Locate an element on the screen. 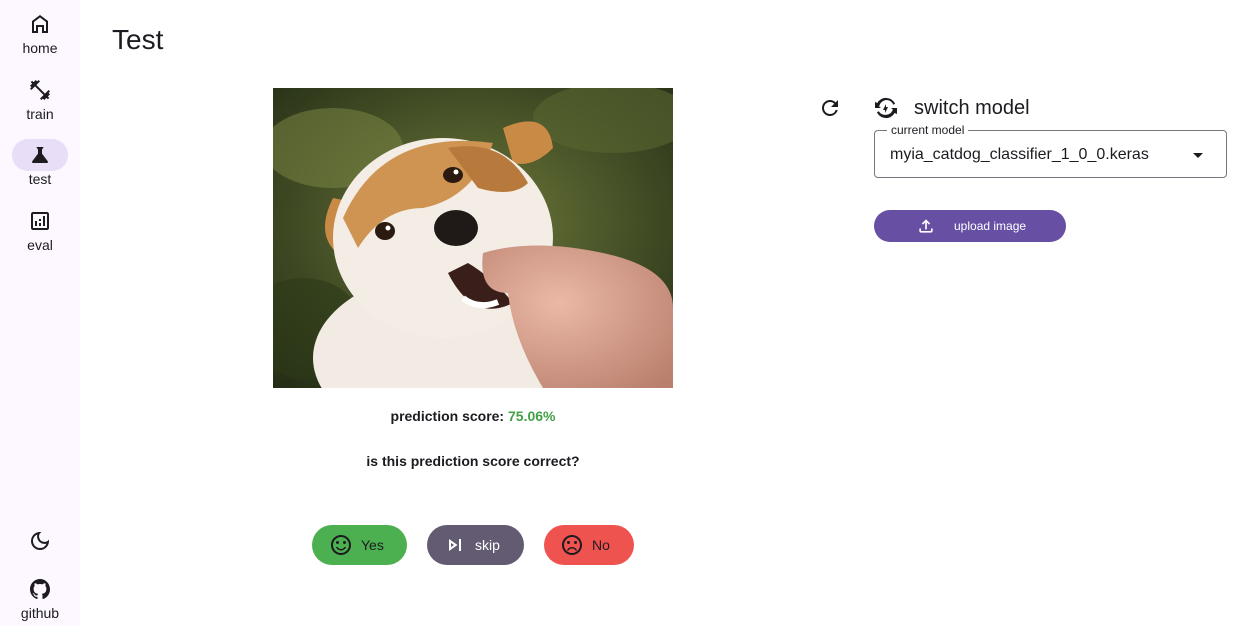 The width and height of the screenshot is (1244, 626). dumbbell-icon is located at coordinates (40, 90).